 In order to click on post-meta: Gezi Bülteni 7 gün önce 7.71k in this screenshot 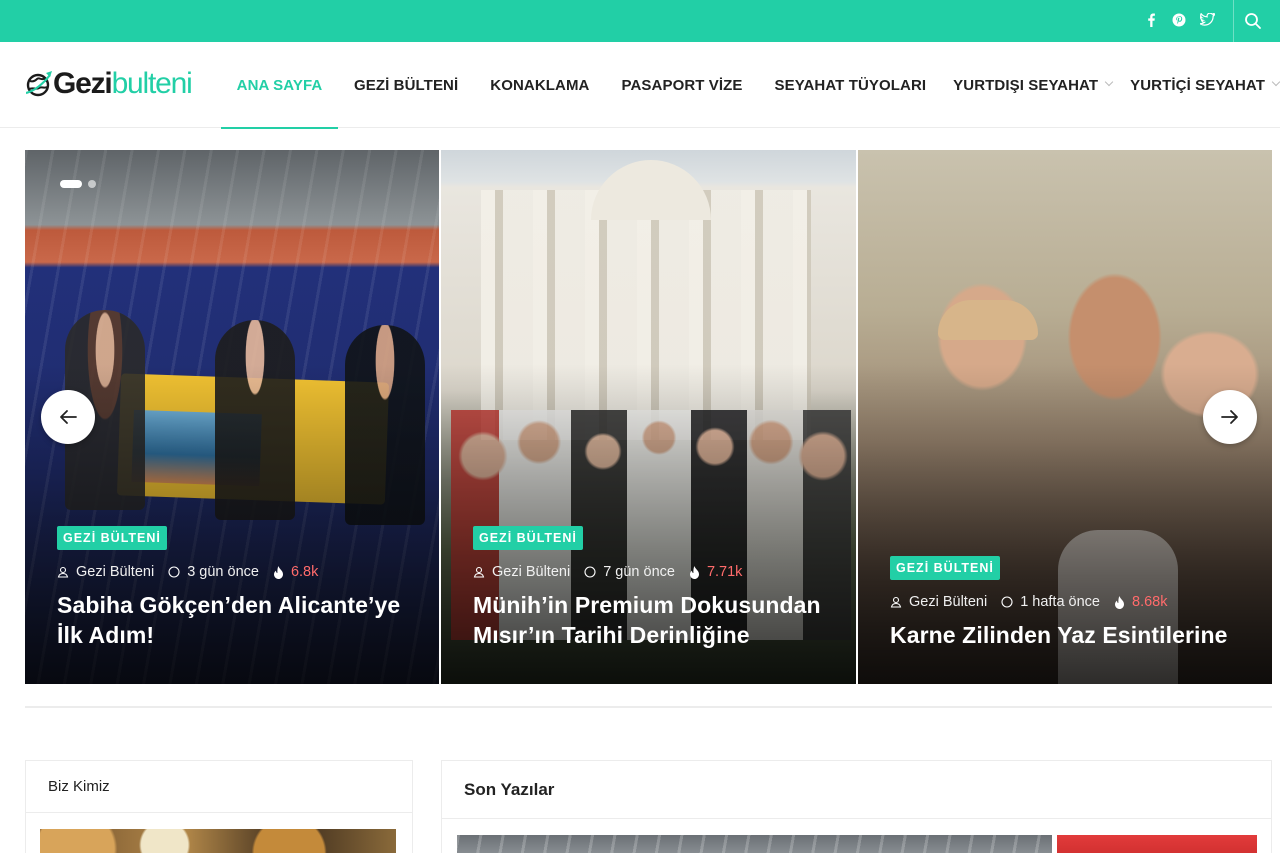, I will do `click(652, 572)`.